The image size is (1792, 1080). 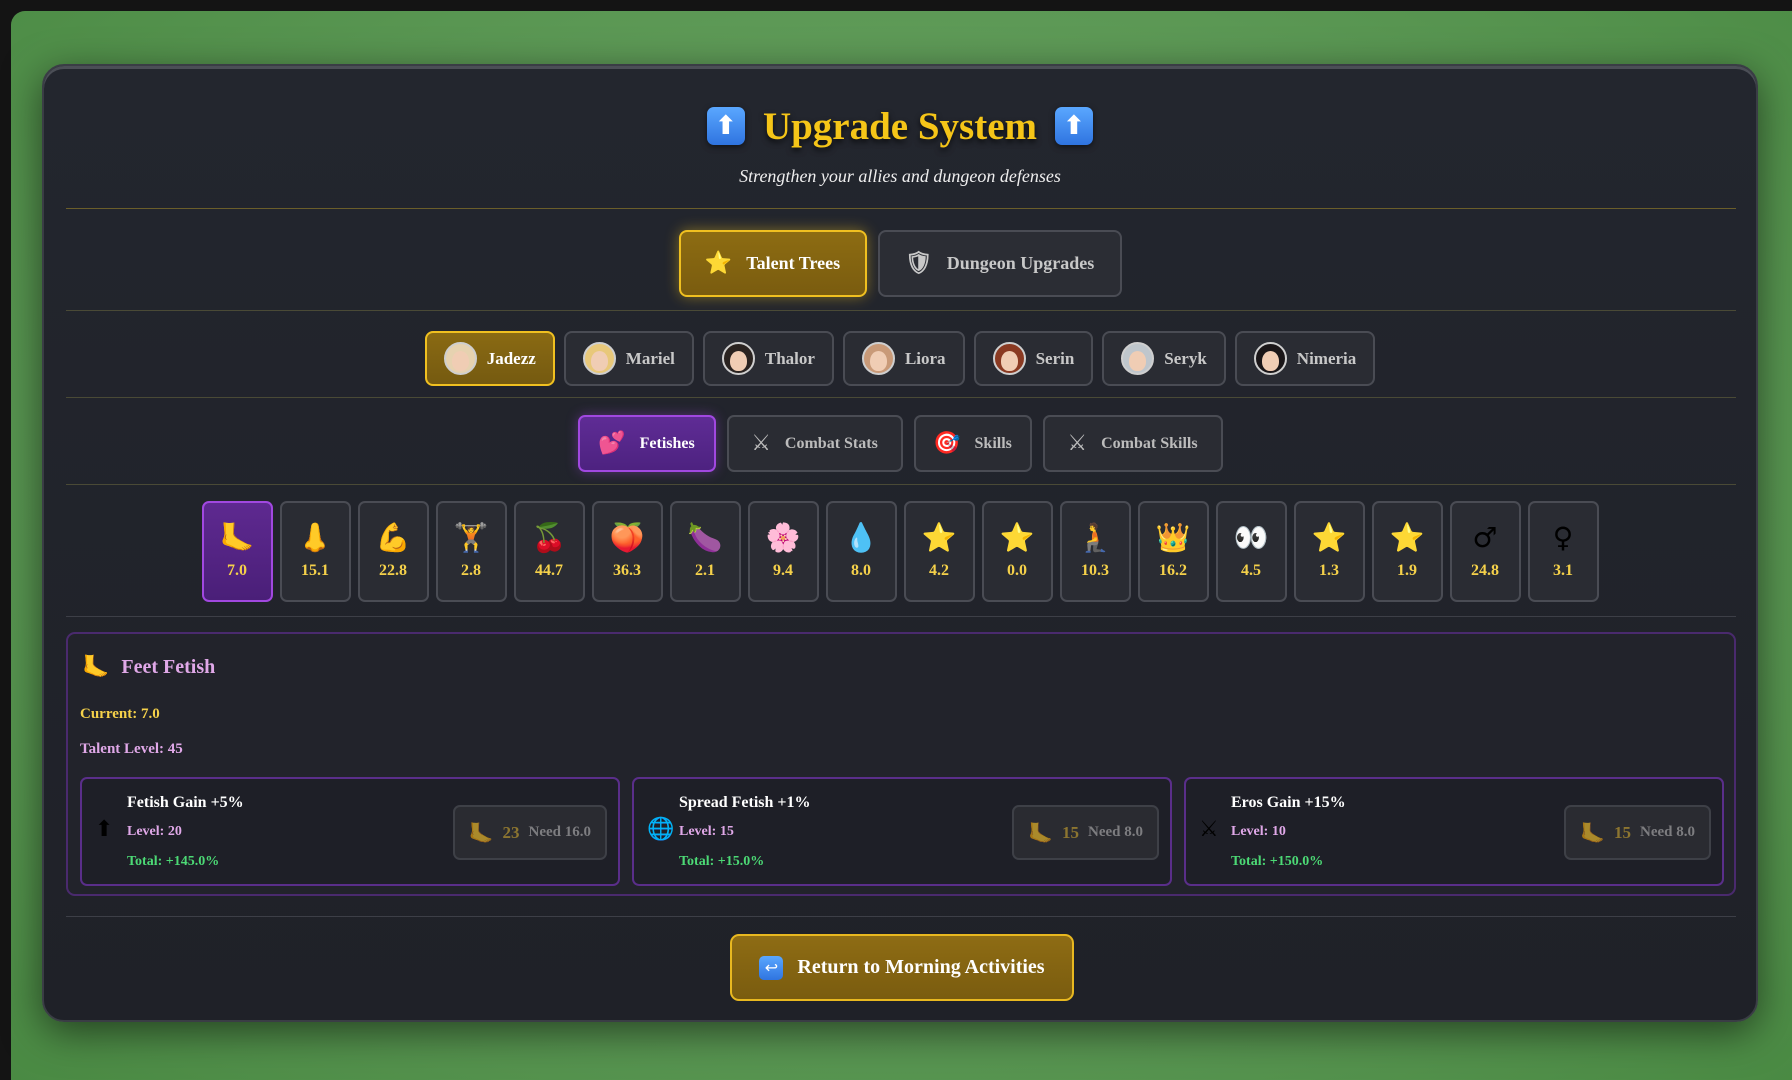 I want to click on character-thalor: Thalor, so click(x=768, y=358).